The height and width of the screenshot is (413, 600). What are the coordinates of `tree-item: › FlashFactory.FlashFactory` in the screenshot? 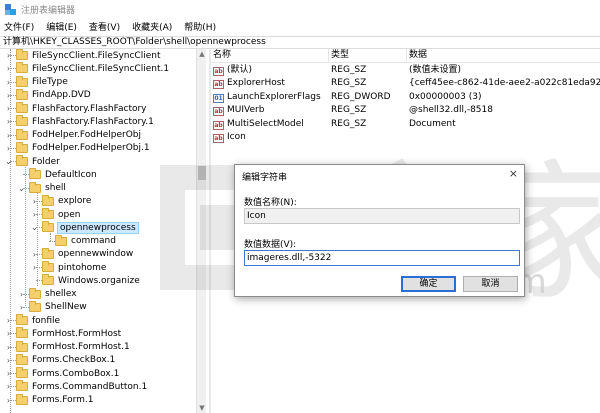 It's located at (75, 108).